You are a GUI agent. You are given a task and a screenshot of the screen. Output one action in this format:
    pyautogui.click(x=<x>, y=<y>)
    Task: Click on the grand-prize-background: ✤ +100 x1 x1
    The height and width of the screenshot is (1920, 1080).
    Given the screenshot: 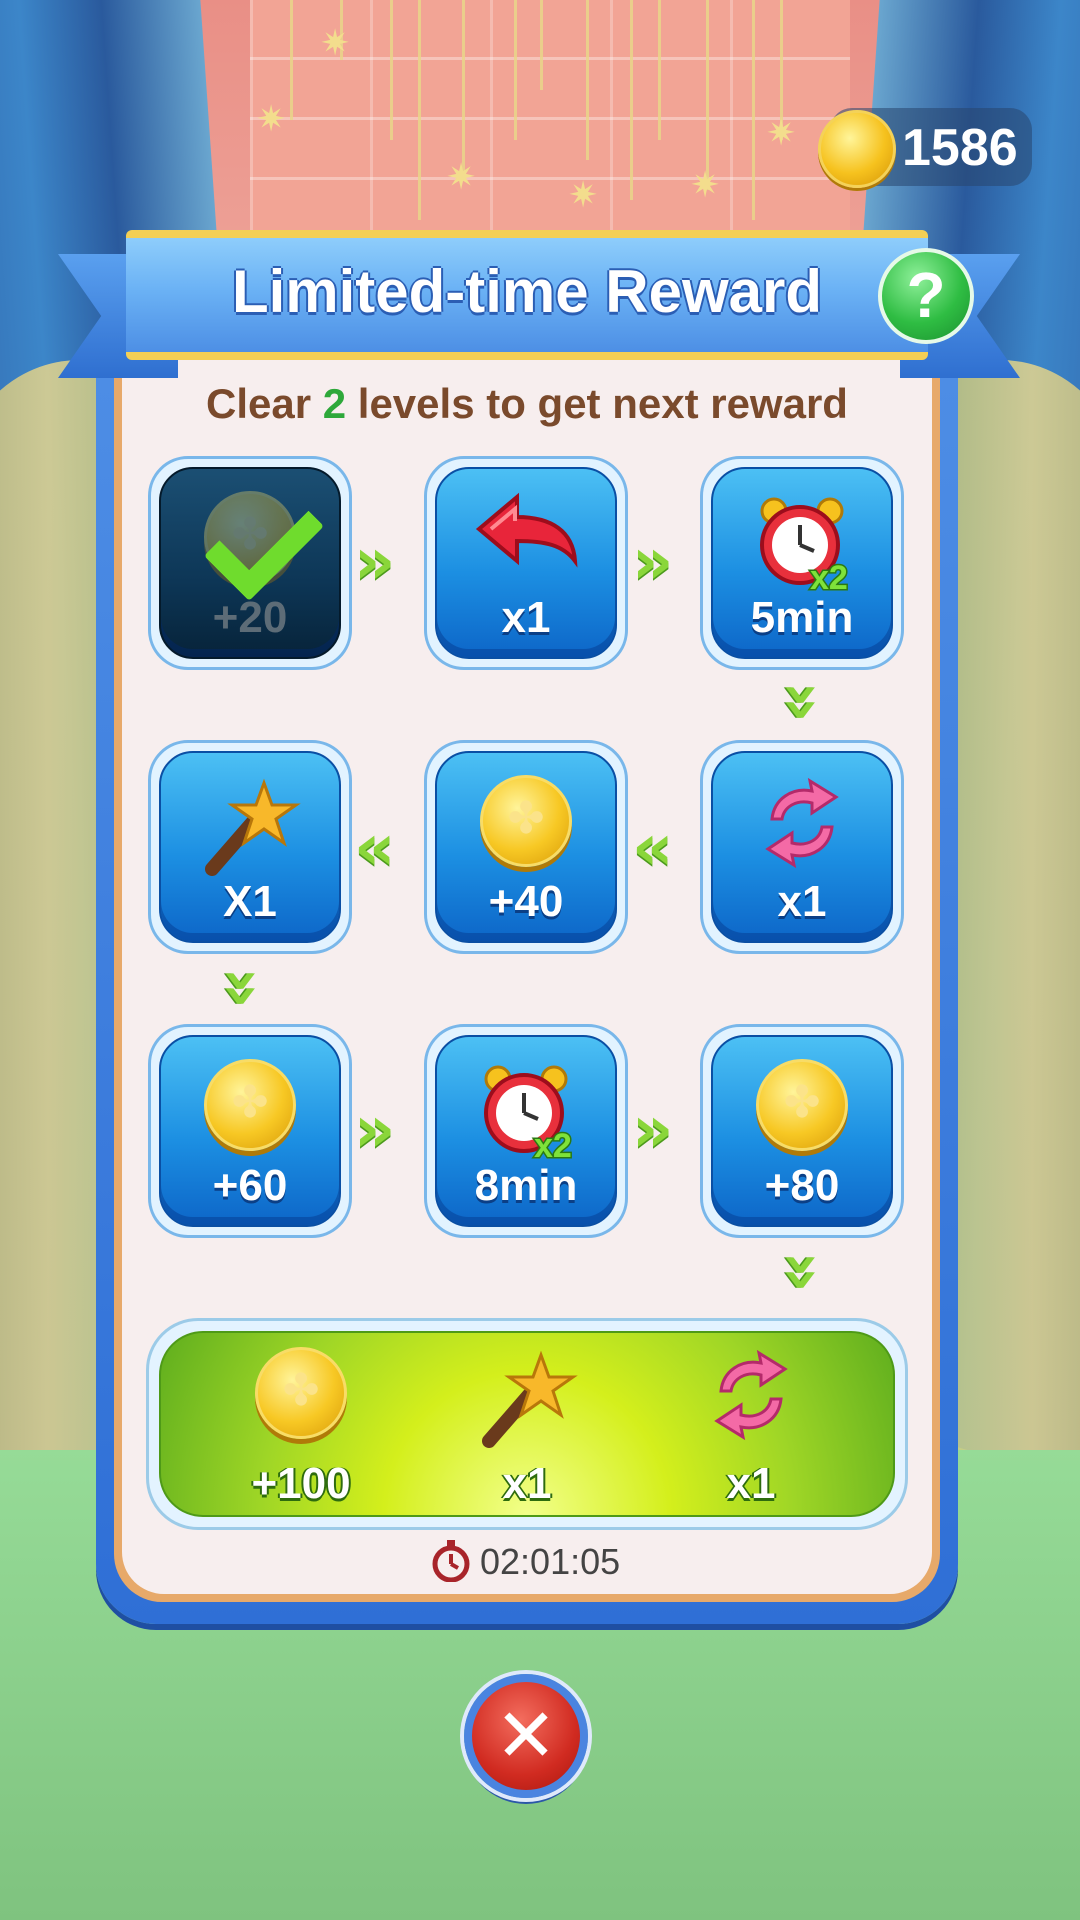 What is the action you would take?
    pyautogui.click(x=527, y=1424)
    